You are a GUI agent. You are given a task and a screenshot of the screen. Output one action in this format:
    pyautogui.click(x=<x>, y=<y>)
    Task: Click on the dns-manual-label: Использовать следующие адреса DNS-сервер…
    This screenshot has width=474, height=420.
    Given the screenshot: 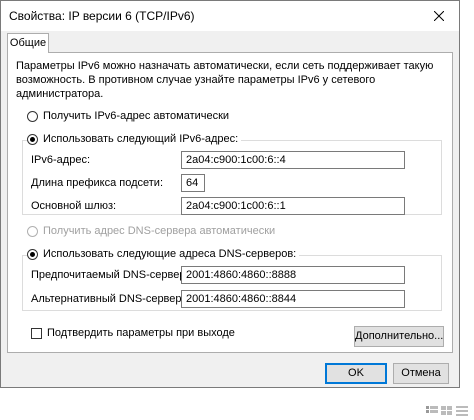 What is the action you would take?
    pyautogui.click(x=170, y=254)
    